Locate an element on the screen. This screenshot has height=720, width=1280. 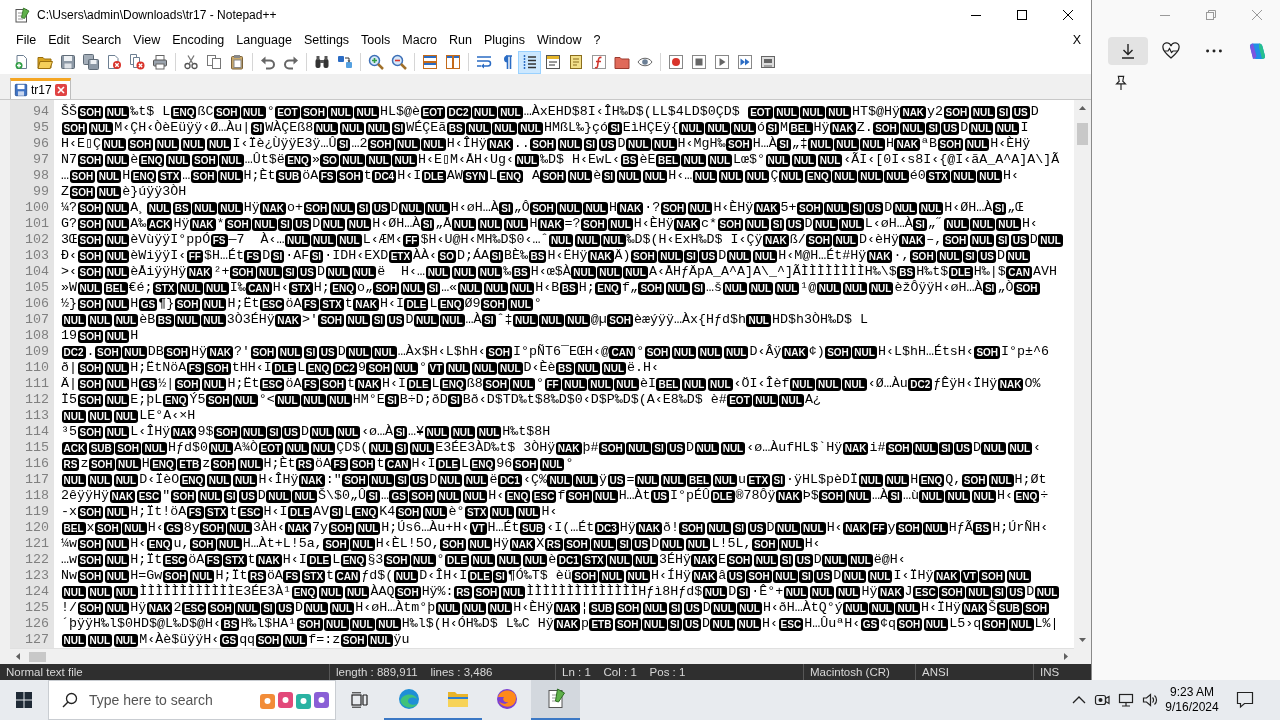
menu-item: Macro is located at coordinates (420, 40).